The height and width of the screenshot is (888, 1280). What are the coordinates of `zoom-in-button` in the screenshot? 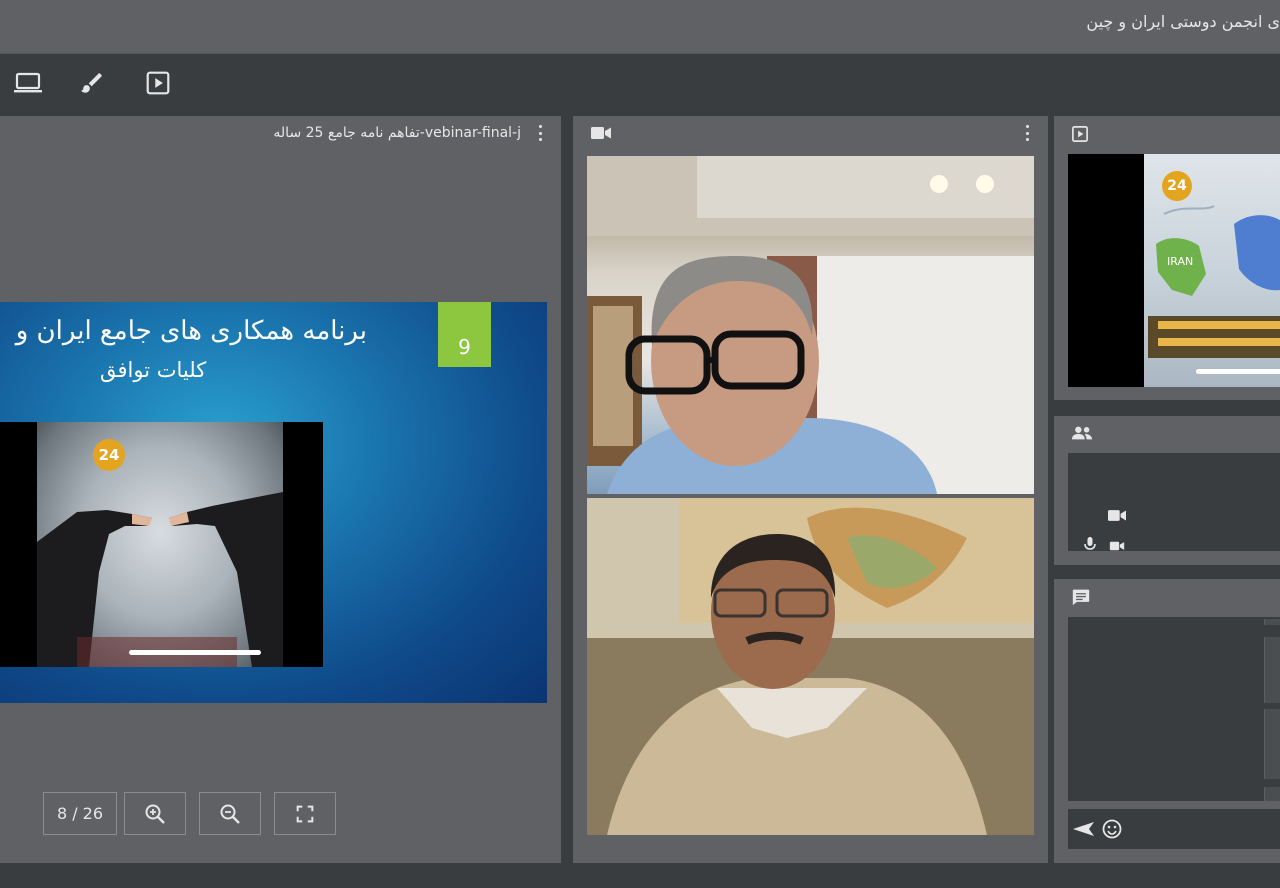 It's located at (155, 813).